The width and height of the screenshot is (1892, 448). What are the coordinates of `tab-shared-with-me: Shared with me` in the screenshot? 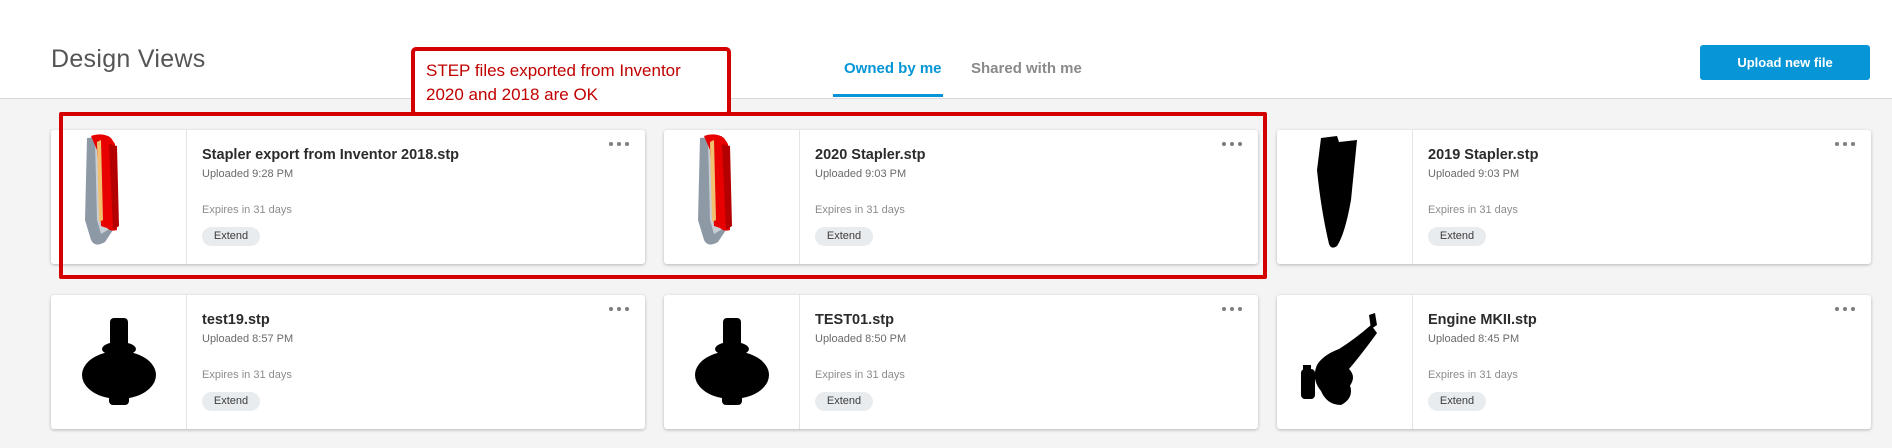 It's located at (1026, 68).